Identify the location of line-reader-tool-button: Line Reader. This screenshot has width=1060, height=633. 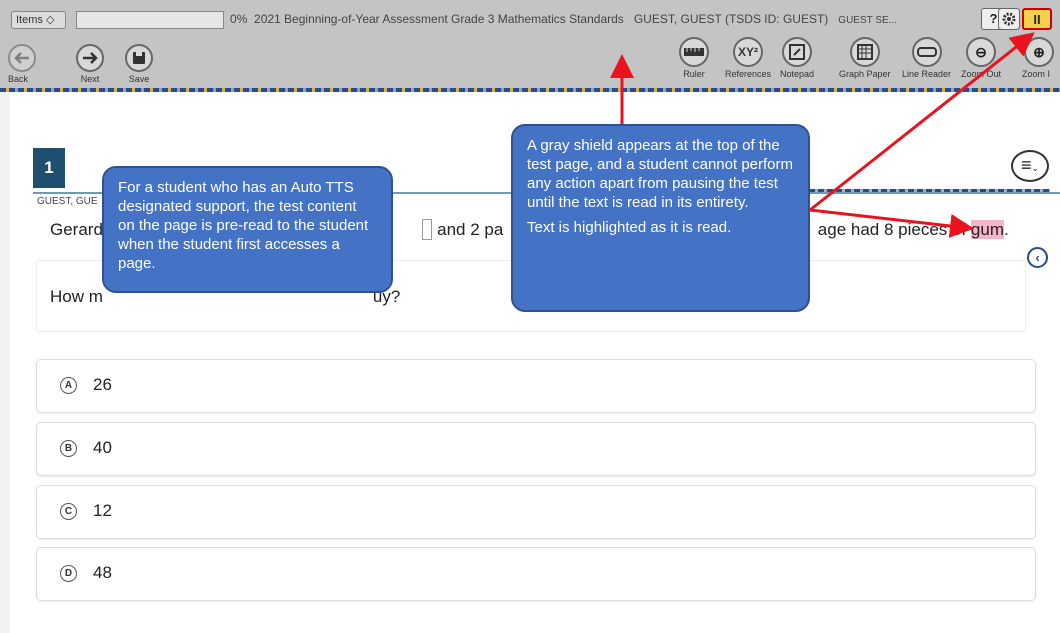
(926, 58).